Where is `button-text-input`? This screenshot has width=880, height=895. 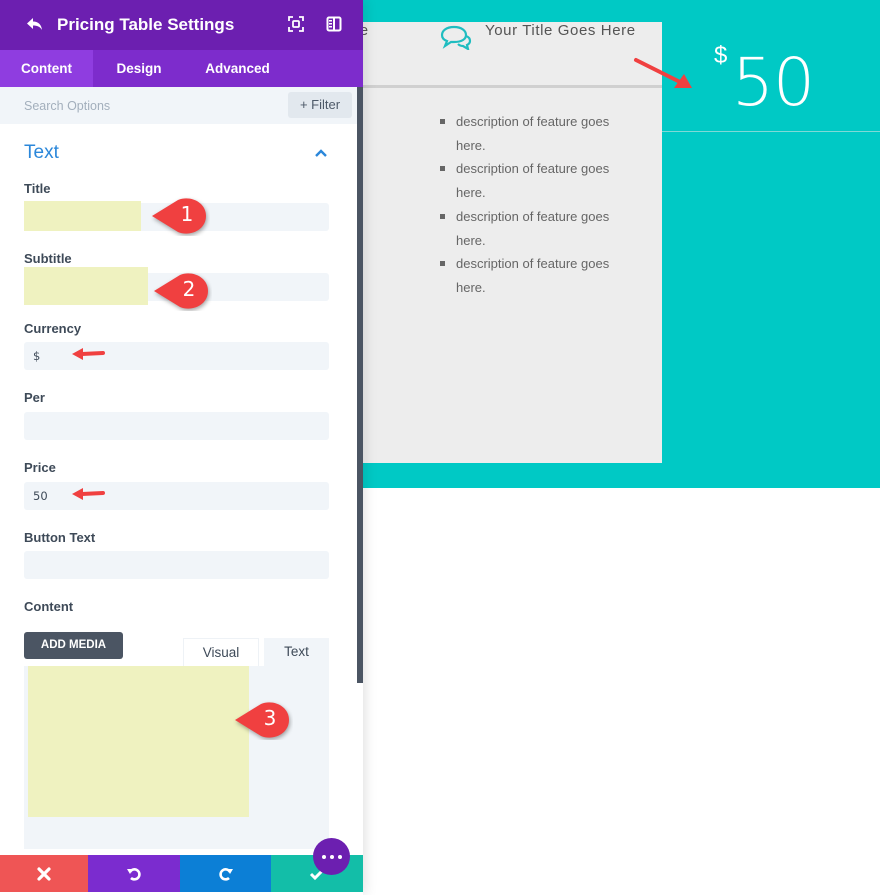
button-text-input is located at coordinates (176, 565).